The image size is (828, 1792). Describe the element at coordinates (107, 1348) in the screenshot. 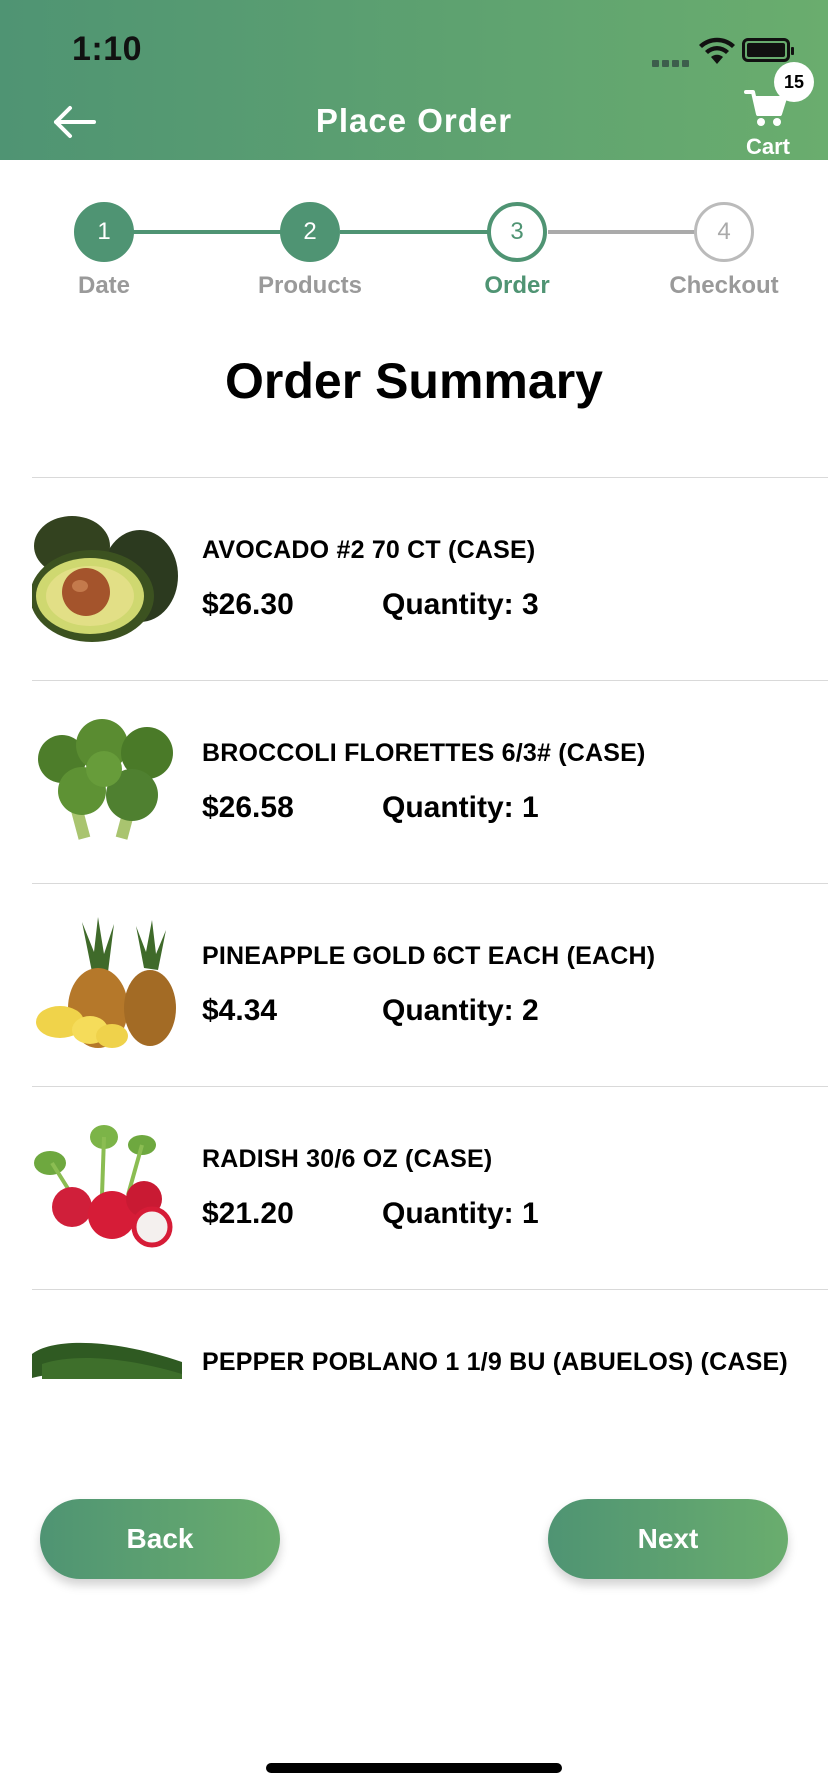

I see `pepper-image` at that location.